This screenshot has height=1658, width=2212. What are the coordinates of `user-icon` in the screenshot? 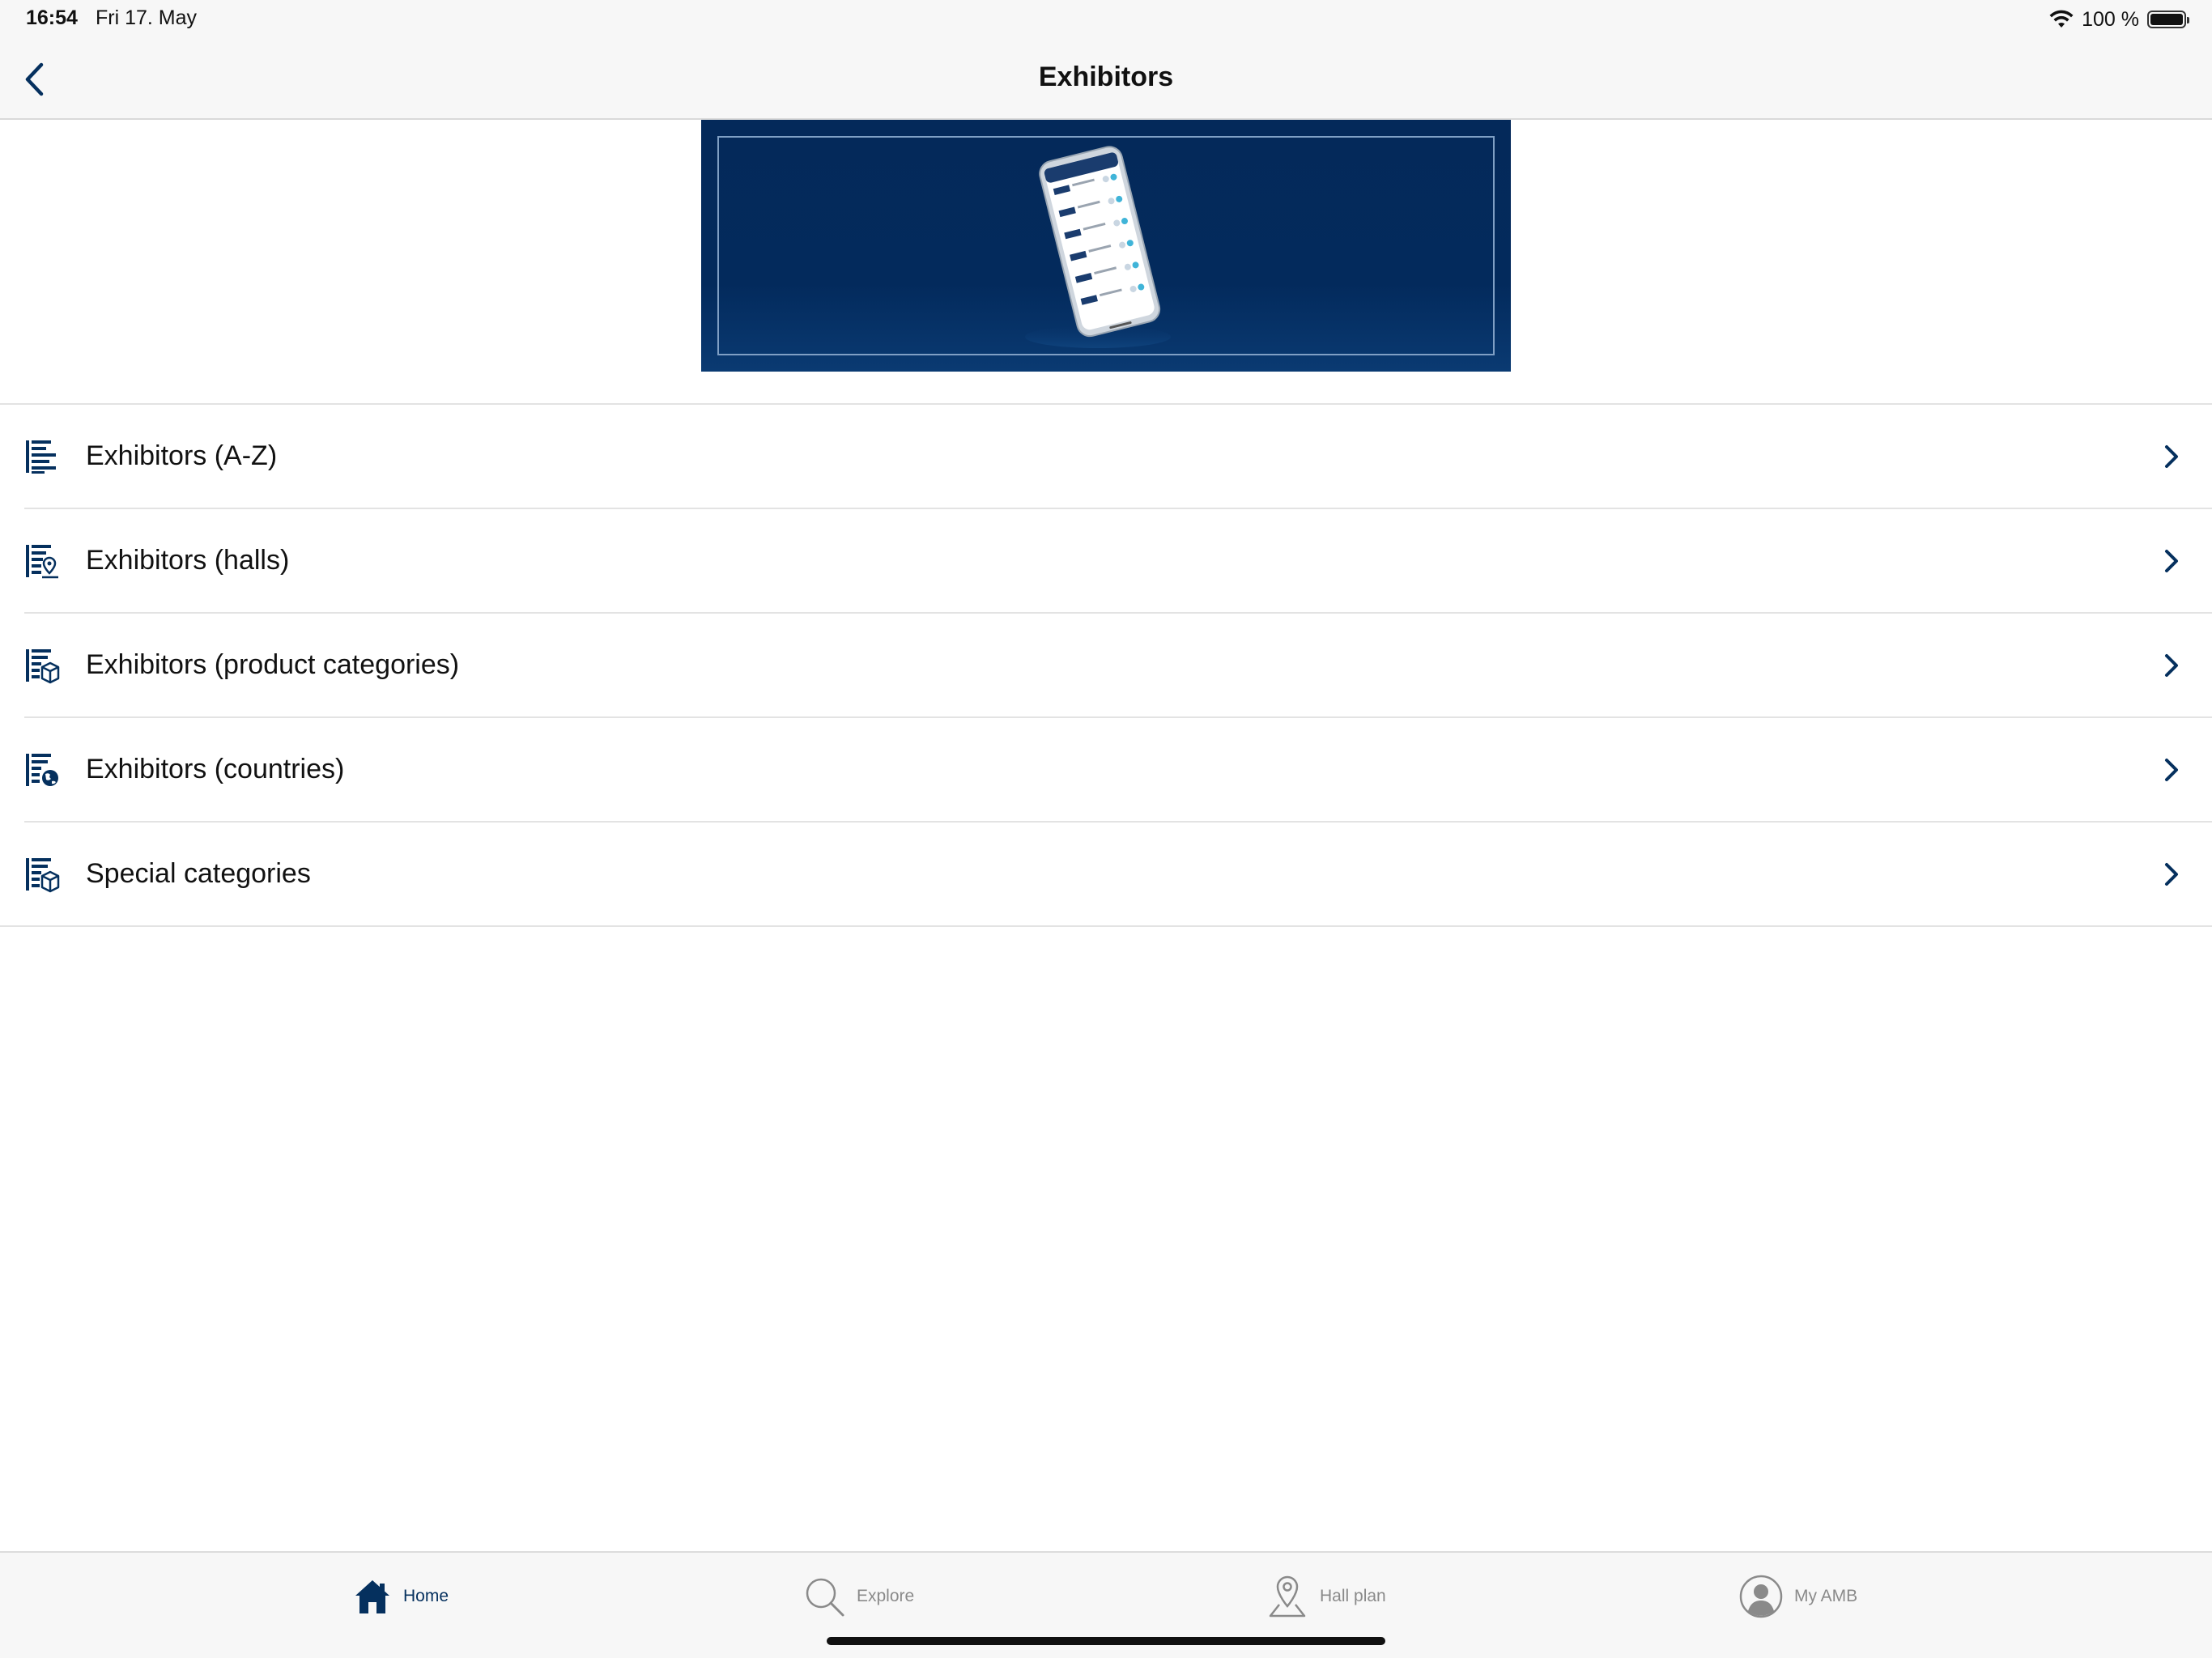 It's located at (1761, 1596).